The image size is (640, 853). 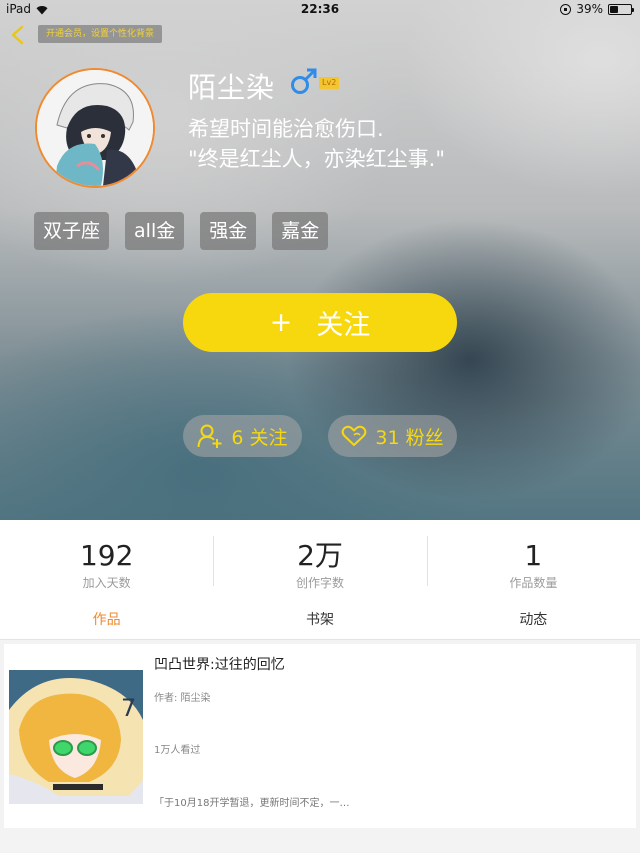 I want to click on status-bar: iPad 22:36 39%, so click(x=320, y=9).